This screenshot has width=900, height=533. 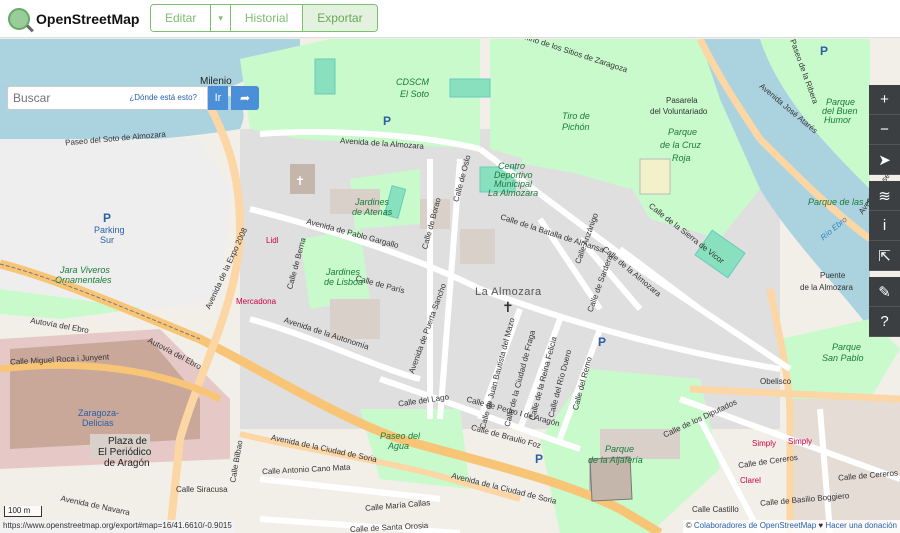 I want to click on zoom-out-button: −, so click(x=884, y=130).